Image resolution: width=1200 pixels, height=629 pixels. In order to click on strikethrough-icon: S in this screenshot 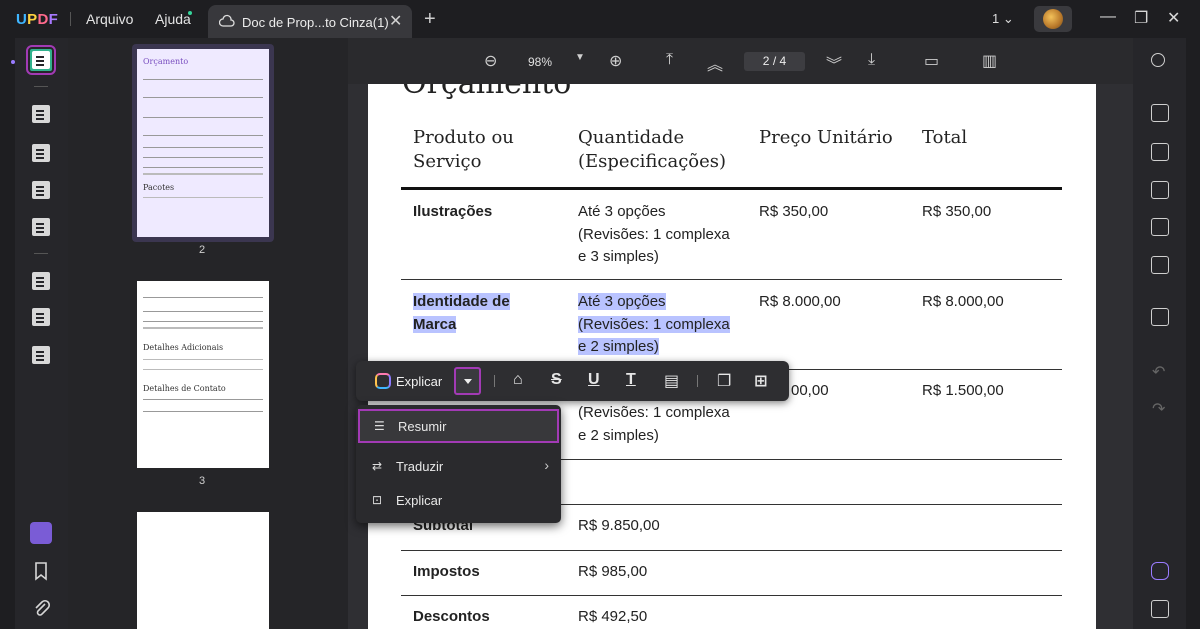, I will do `click(556, 380)`.